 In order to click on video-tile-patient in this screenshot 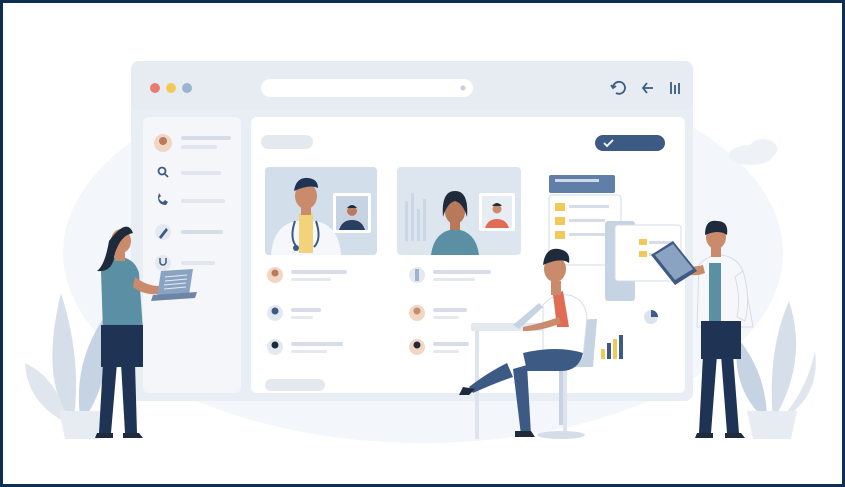, I will do `click(459, 211)`.